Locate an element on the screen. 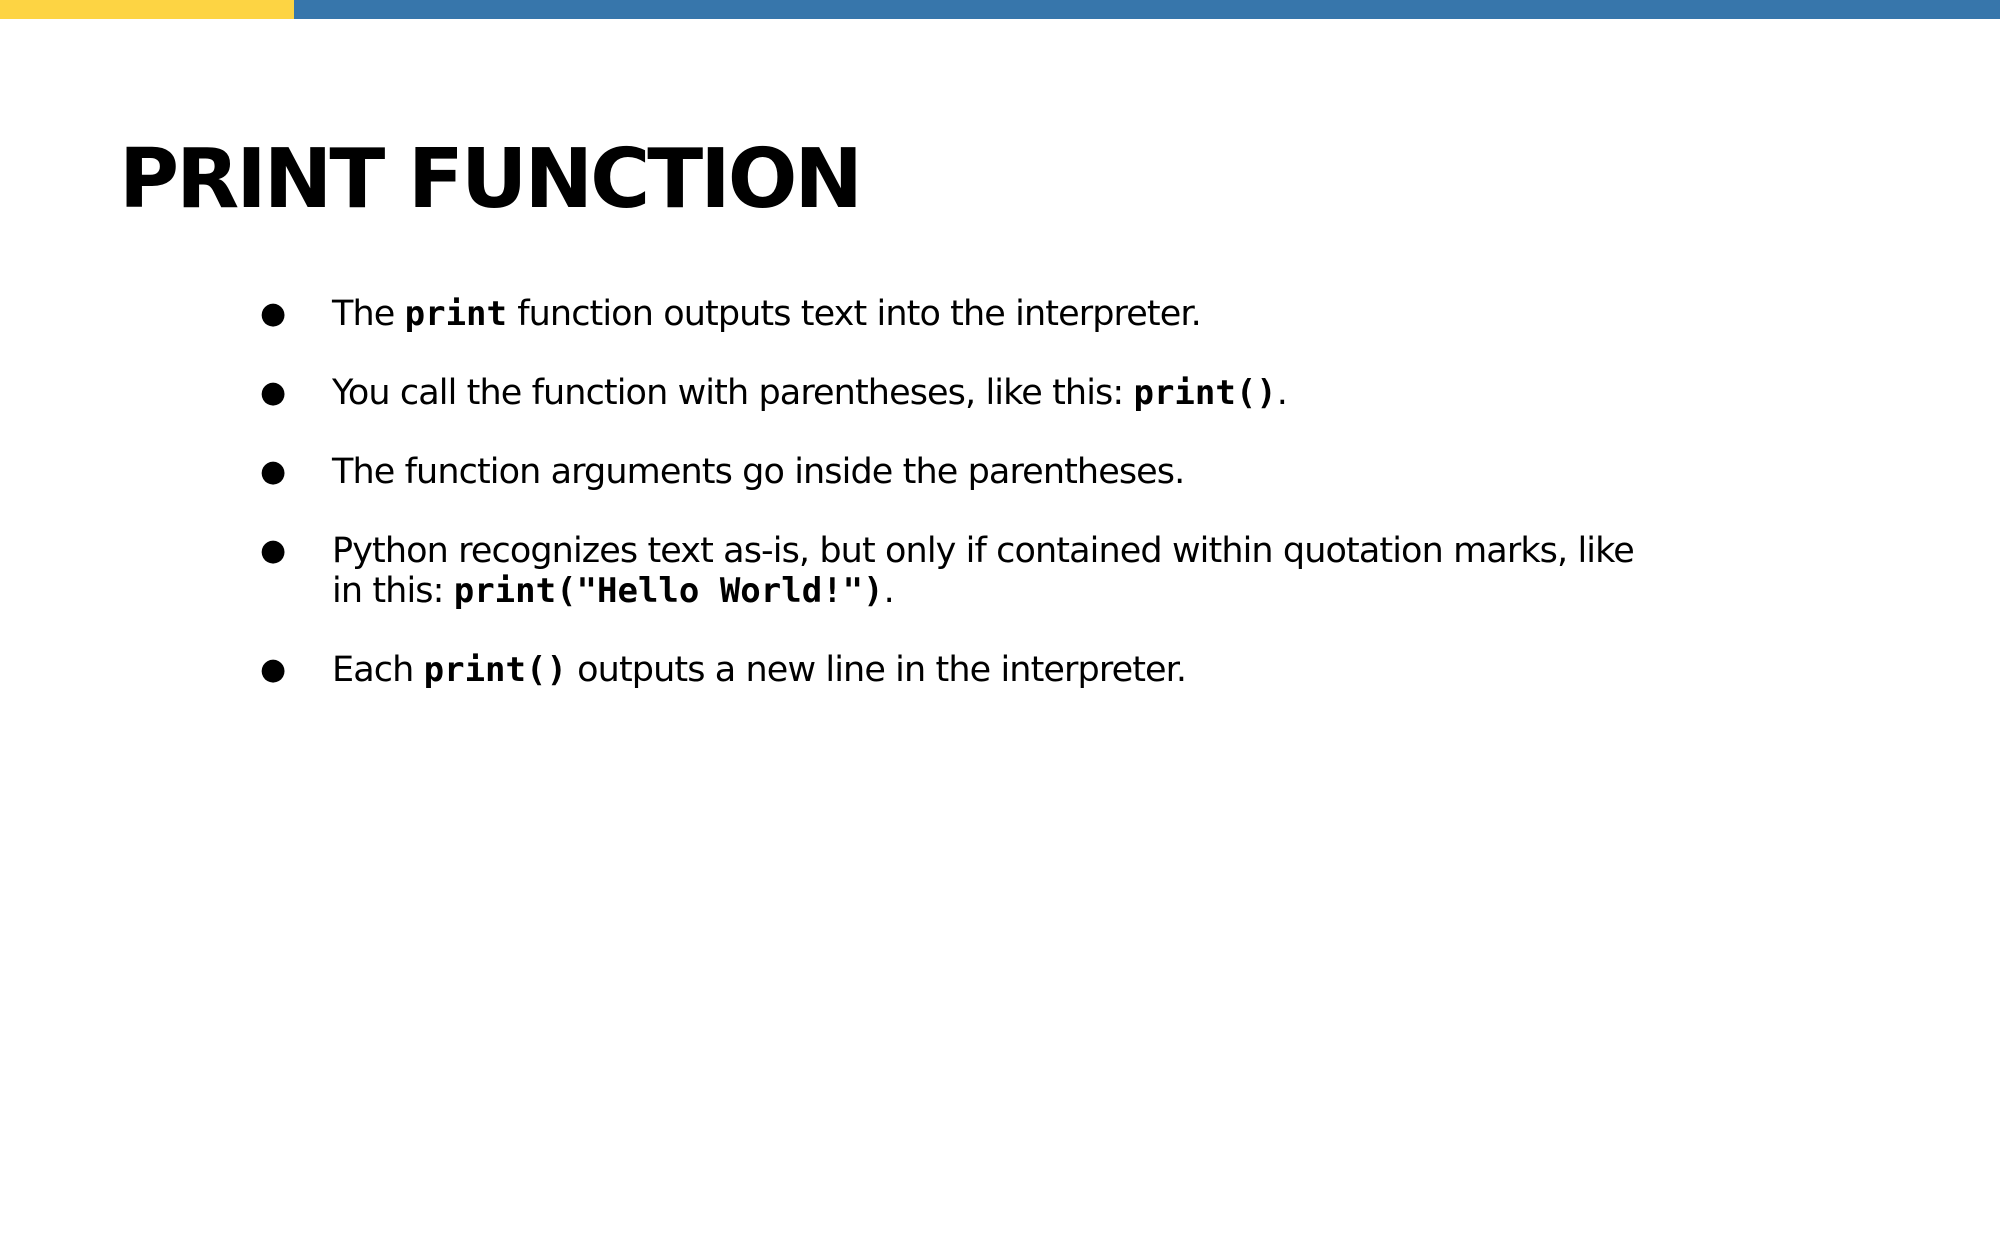 The height and width of the screenshot is (1250, 2000). accent-bar-blue is located at coordinates (1147, 9).